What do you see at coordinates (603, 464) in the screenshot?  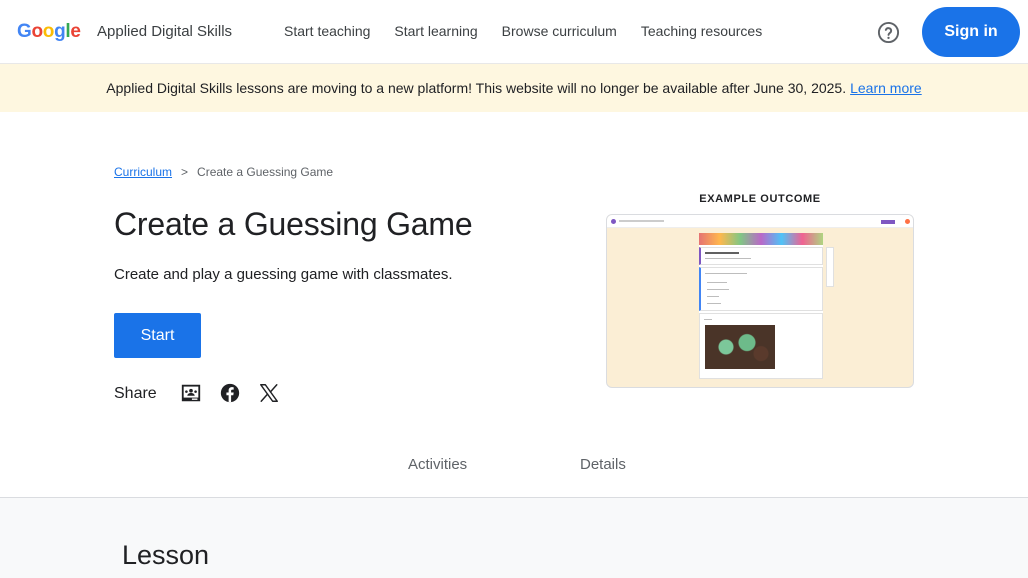 I see `tab-details: Details` at bounding box center [603, 464].